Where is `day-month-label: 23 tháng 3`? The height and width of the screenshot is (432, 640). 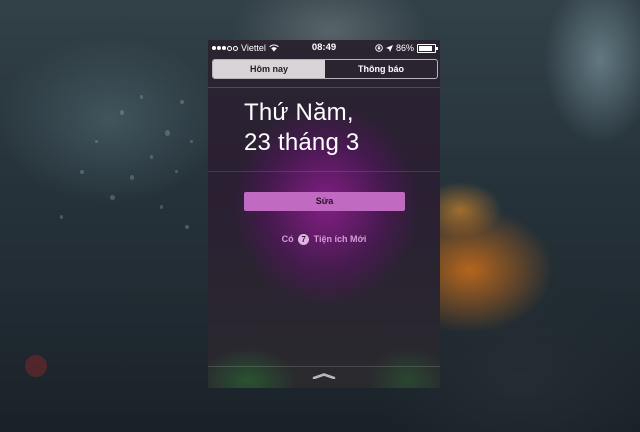 day-month-label: 23 tháng 3 is located at coordinates (302, 142).